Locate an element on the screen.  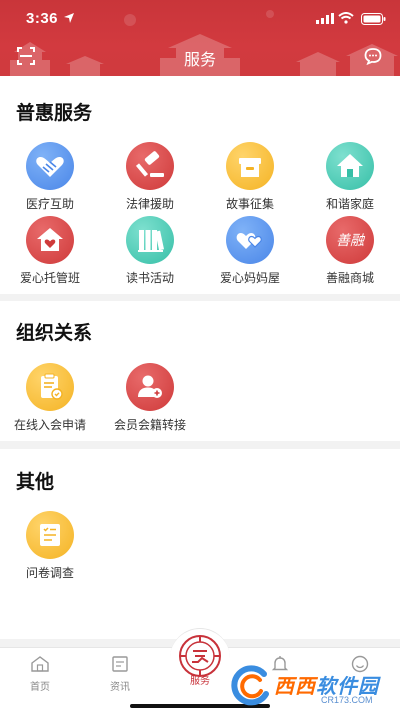
status-bar: 3:36 is located at coordinates (200, 18).